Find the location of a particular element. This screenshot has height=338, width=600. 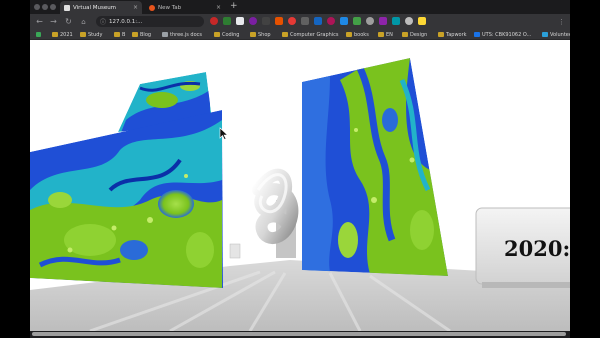

exhibit-sign: 2020: T is located at coordinates (522, 247).